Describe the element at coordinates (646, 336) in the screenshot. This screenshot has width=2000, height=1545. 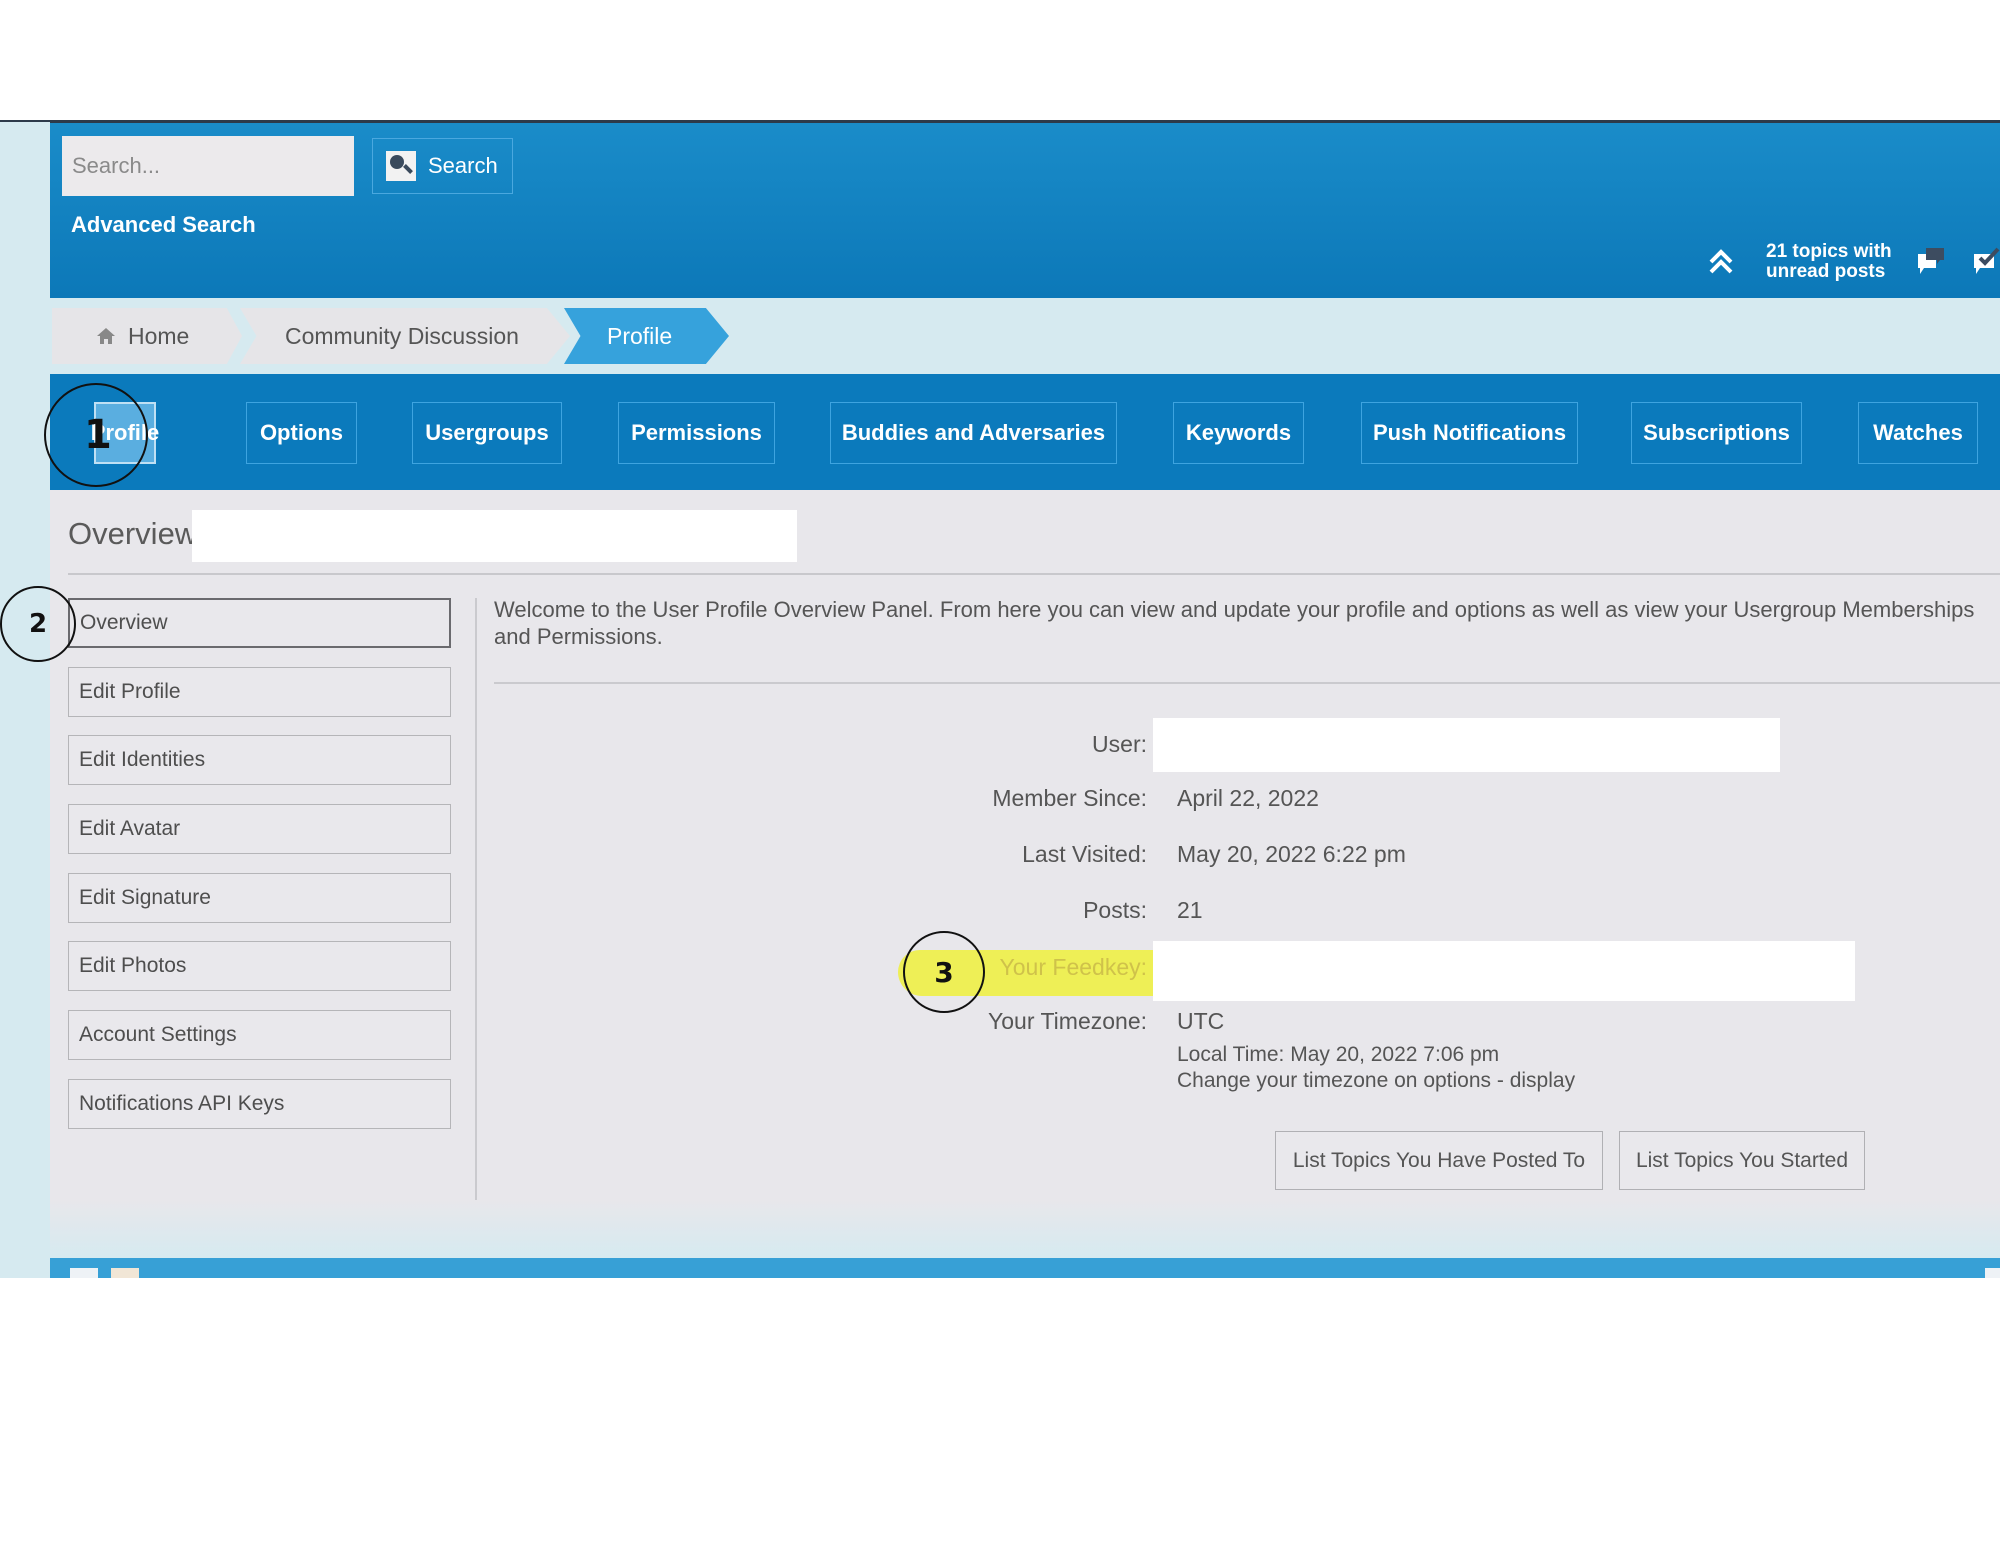
I see `breadcrumb-profile: Profile` at that location.